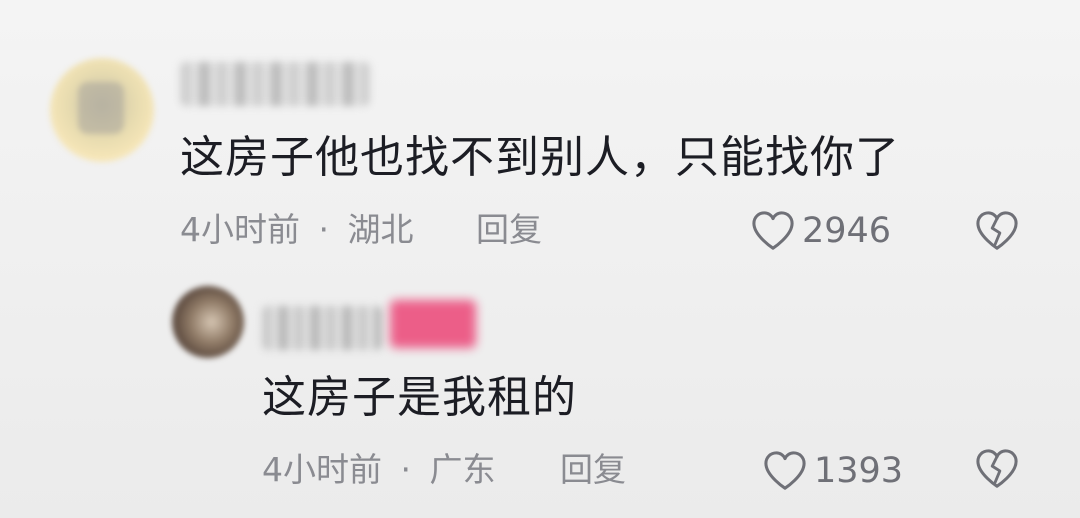 This screenshot has width=1080, height=518. I want to click on like-count: 1393, so click(859, 471).